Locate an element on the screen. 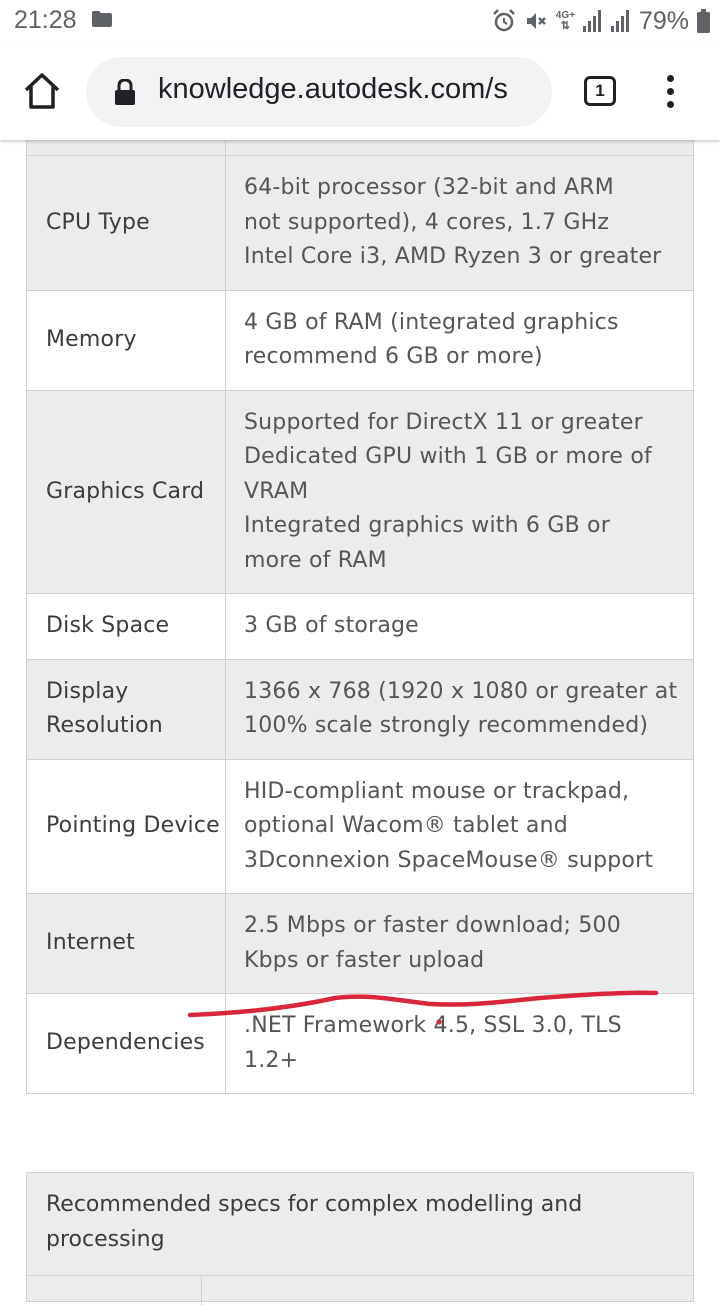  spec-value-line: 1366 x 768 (1920 x 1080 or greater at is located at coordinates (461, 691).